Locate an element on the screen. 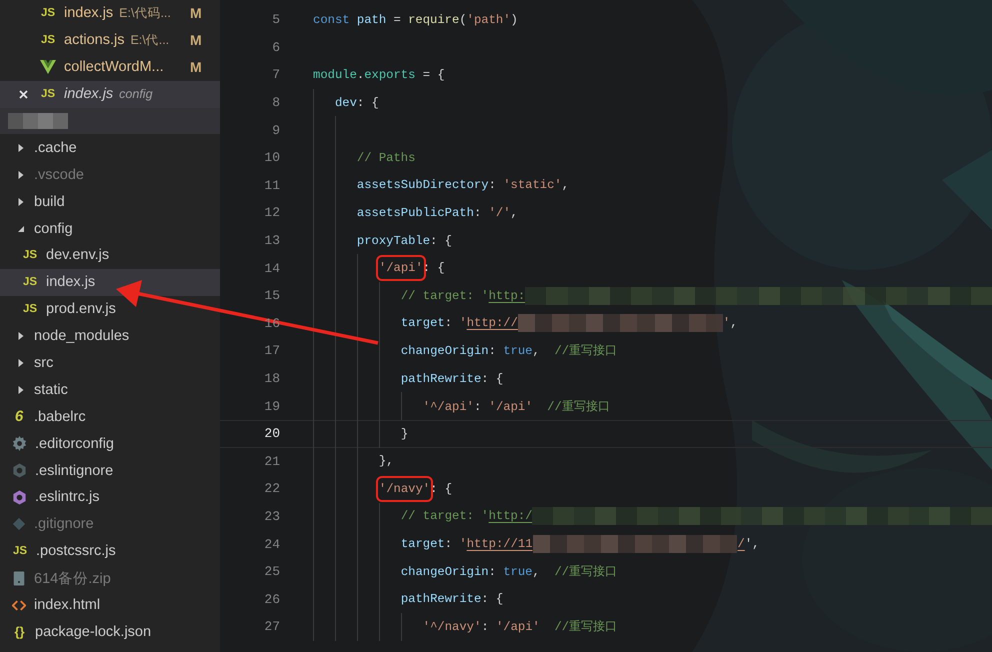  gear-icon is located at coordinates (19, 444).